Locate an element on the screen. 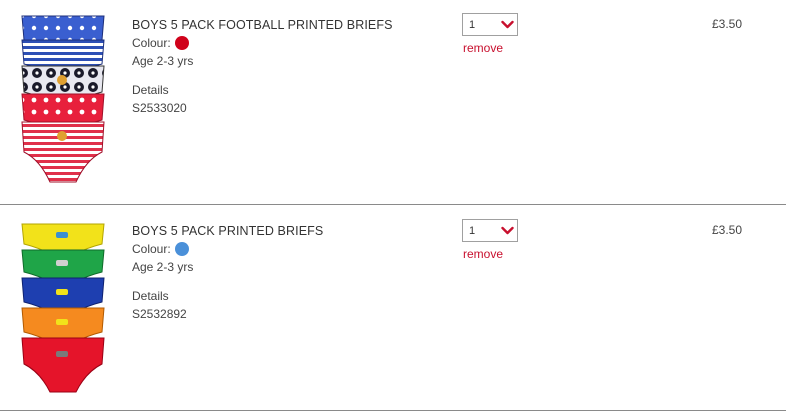  football-briefs-pack-image is located at coordinates (63, 99).